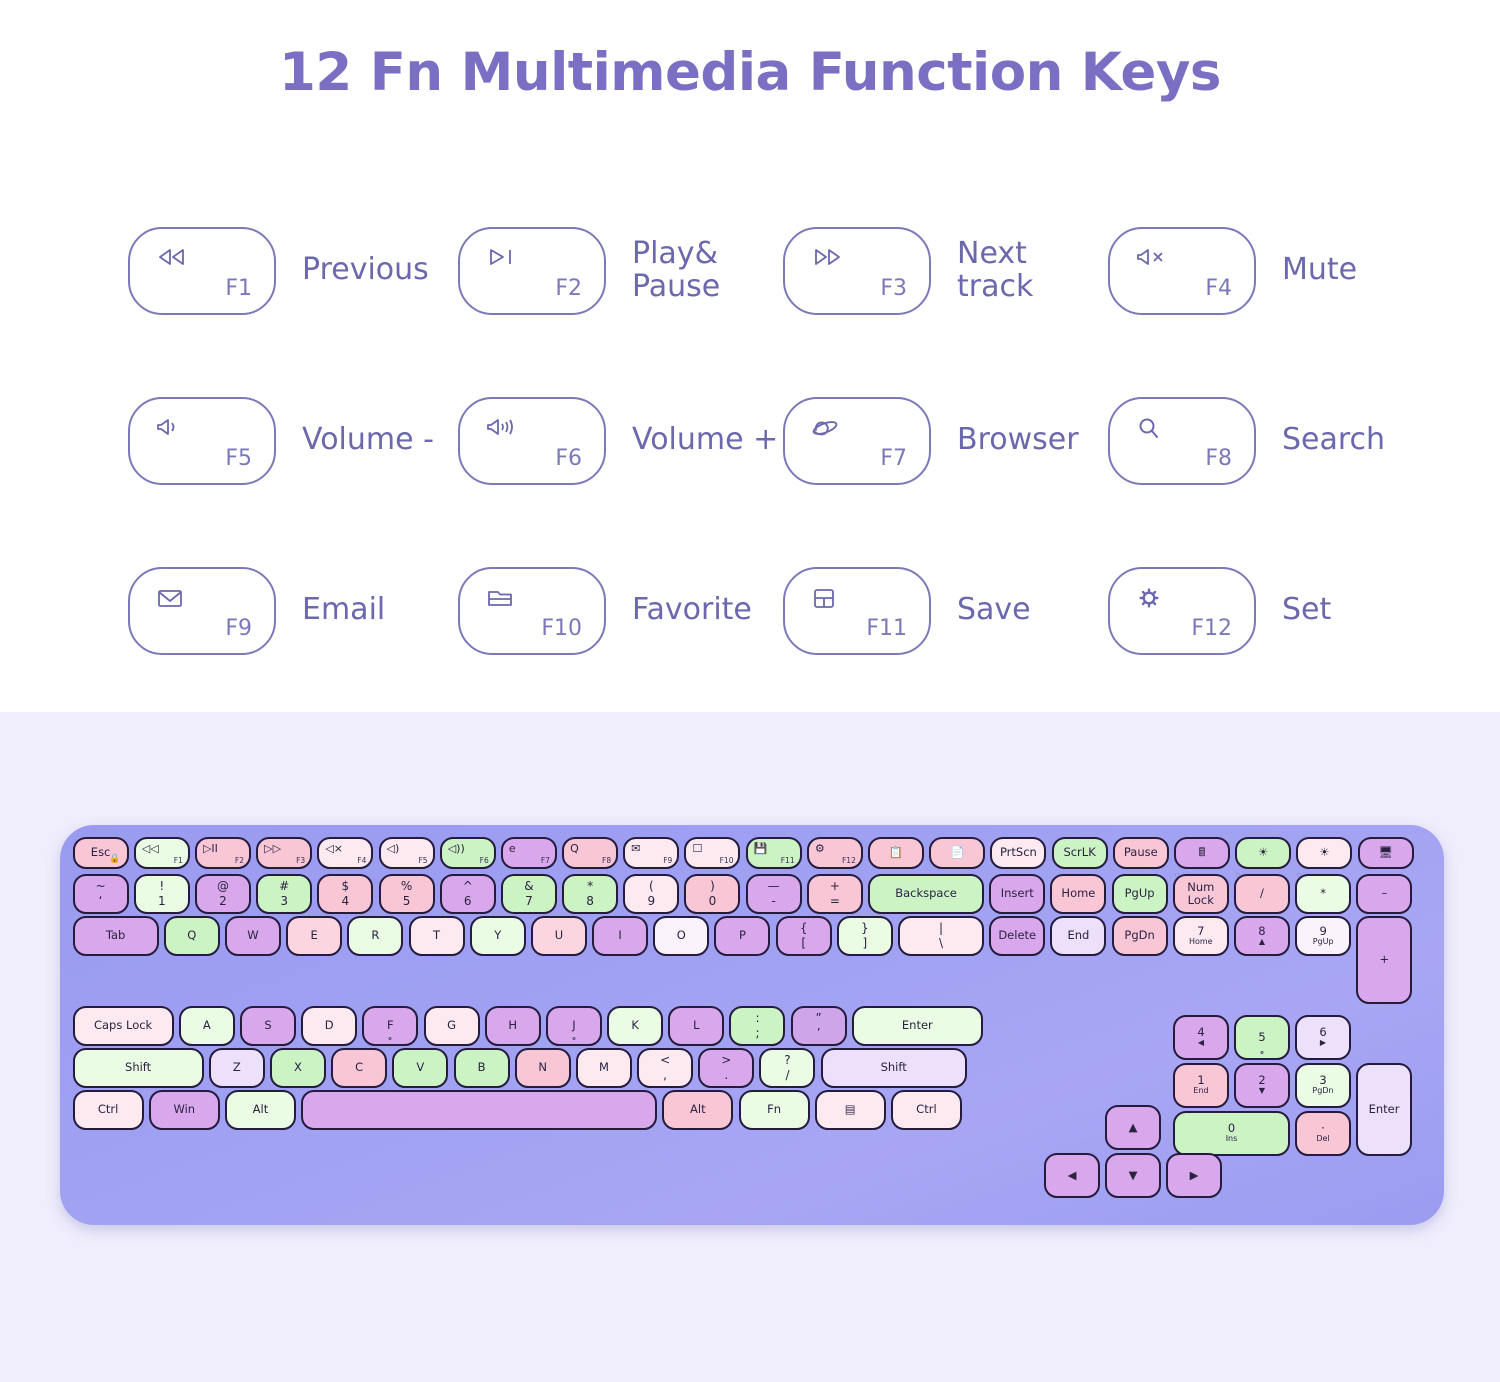  What do you see at coordinates (1182, 440) in the screenshot?
I see `fn-keycap-f8: F8` at bounding box center [1182, 440].